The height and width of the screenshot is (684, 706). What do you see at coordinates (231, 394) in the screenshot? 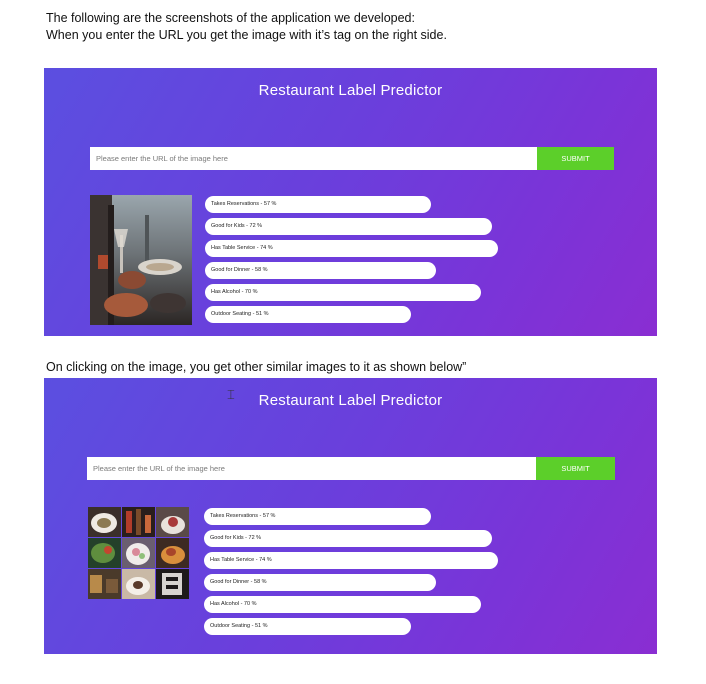
I see `text-cursor-icon: ⌶` at bounding box center [231, 394].